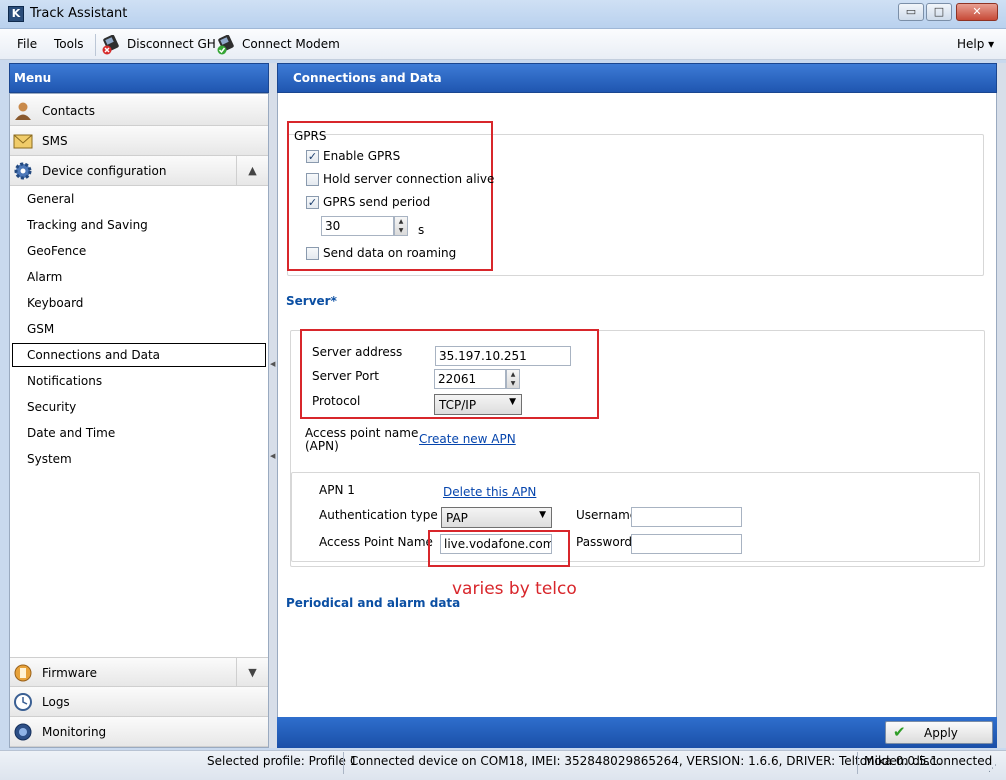  I want to click on firmware-icon, so click(23, 673).